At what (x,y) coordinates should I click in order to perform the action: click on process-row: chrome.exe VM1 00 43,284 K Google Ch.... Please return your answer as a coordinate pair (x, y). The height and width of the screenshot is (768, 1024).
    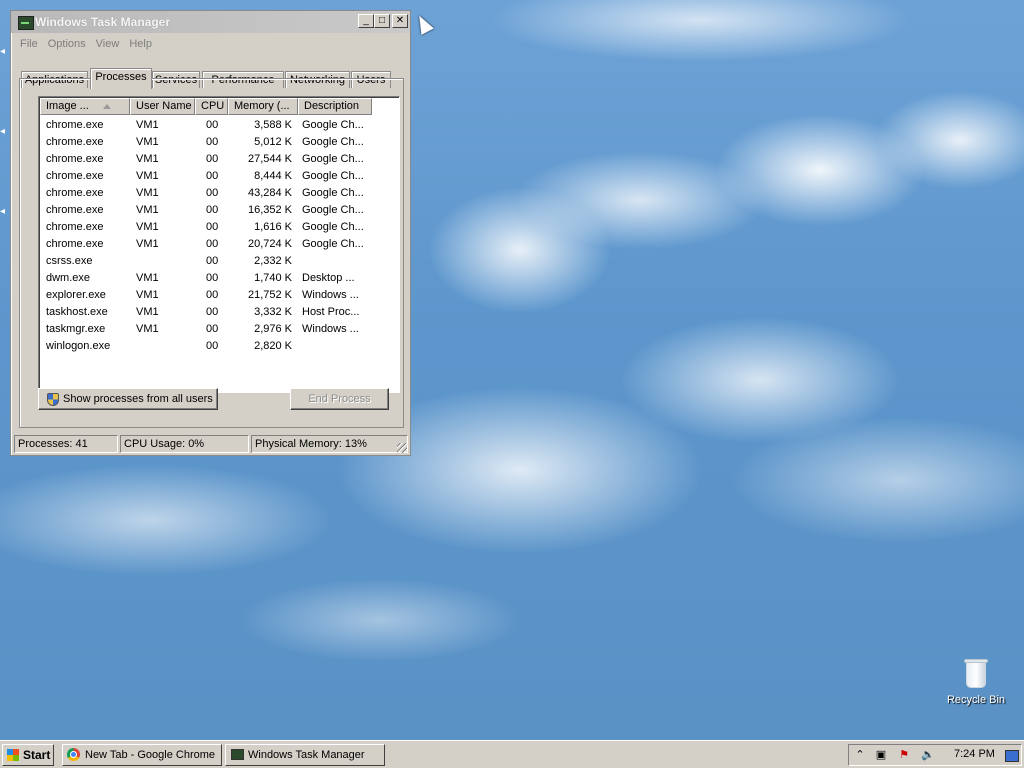
    Looking at the image, I should click on (215, 193).